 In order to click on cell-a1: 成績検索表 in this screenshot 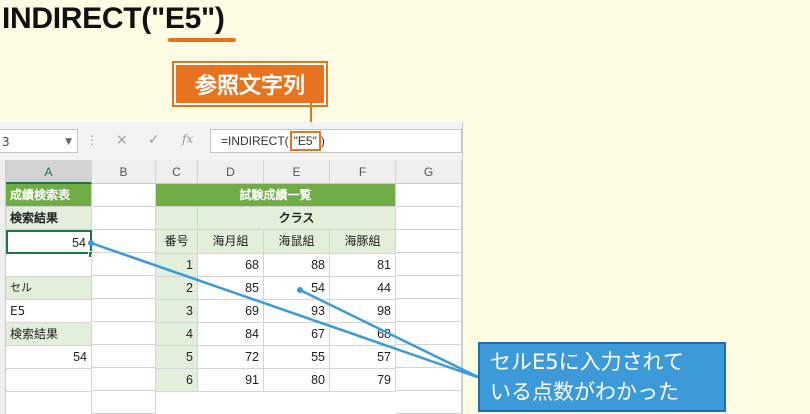, I will do `click(49, 195)`.